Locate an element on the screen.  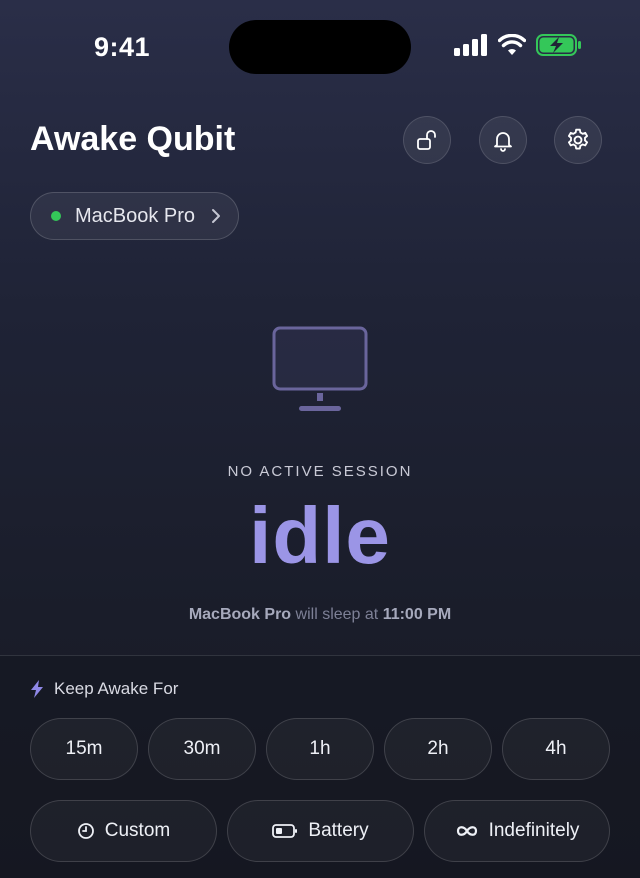
bell-icon is located at coordinates (503, 142).